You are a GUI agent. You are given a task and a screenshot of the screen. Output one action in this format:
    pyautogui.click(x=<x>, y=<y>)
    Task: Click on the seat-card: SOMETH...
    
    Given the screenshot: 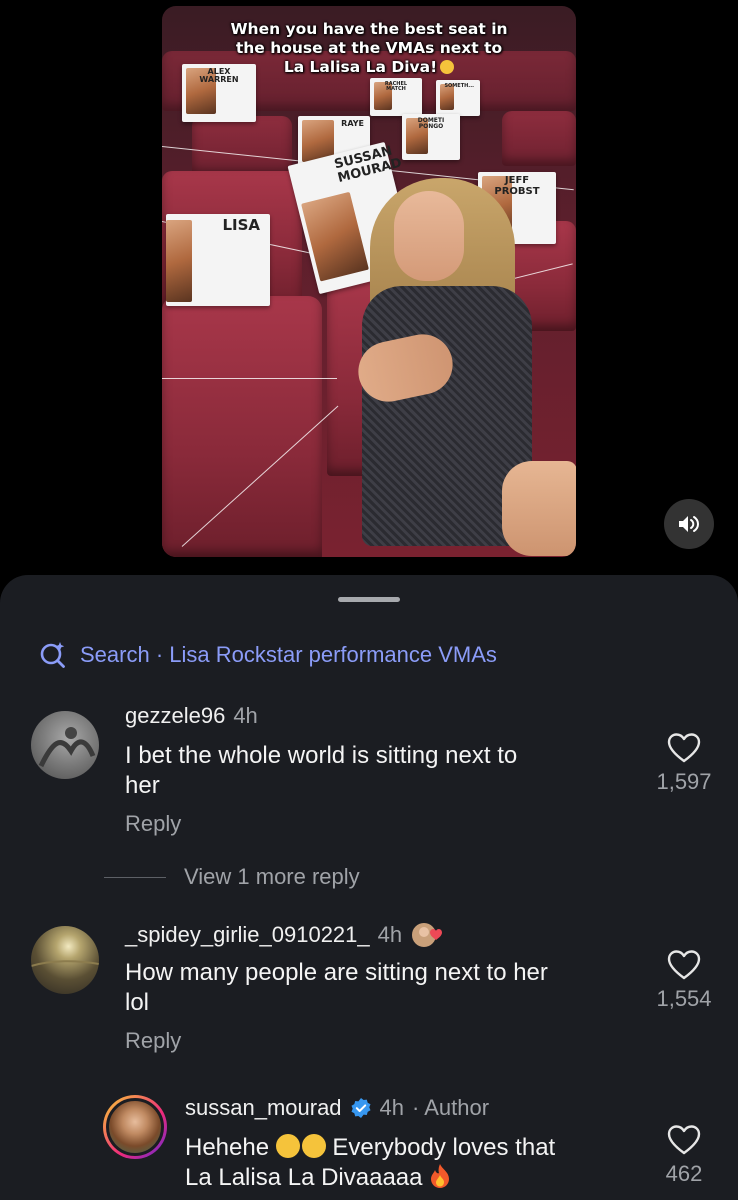 What is the action you would take?
    pyautogui.click(x=458, y=98)
    